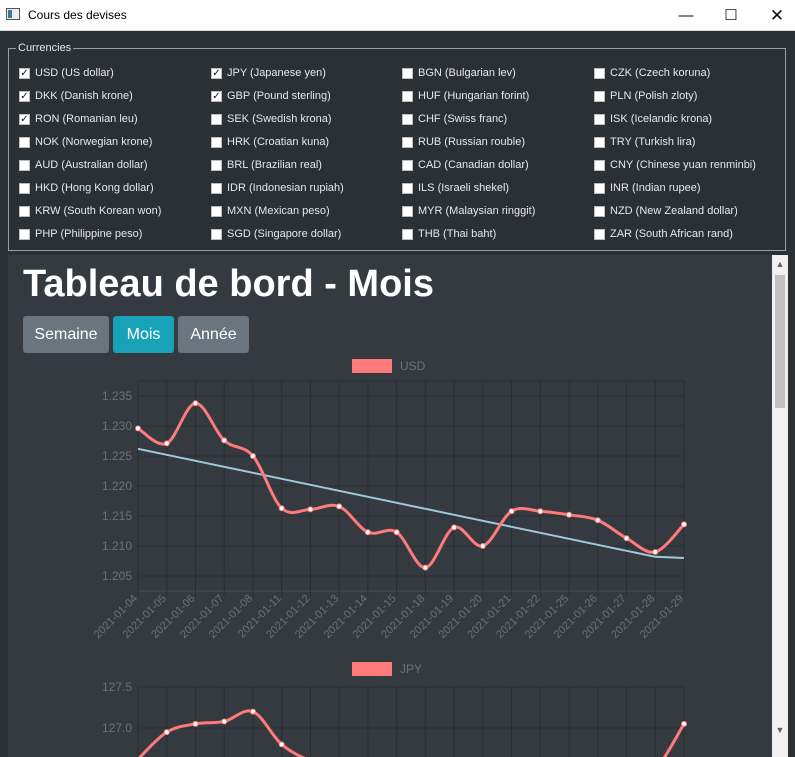  What do you see at coordinates (654, 96) in the screenshot?
I see `currency-label: PLN (Polish zloty)` at bounding box center [654, 96].